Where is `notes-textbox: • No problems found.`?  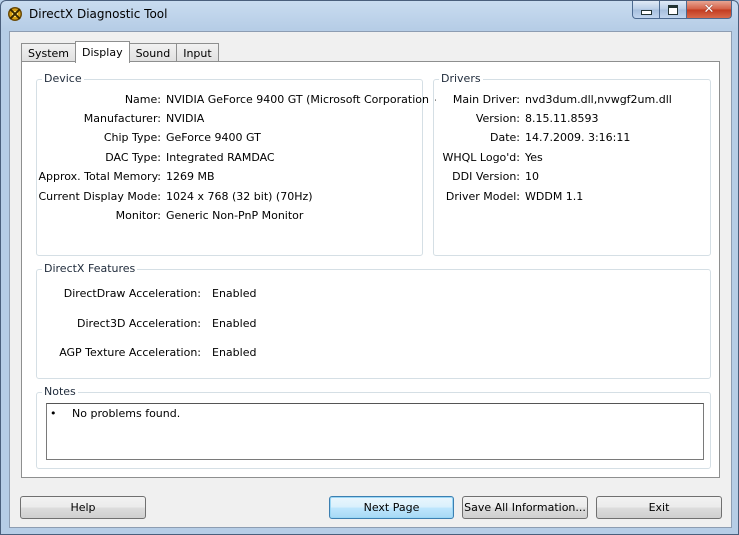
notes-textbox: • No problems found. is located at coordinates (375, 431).